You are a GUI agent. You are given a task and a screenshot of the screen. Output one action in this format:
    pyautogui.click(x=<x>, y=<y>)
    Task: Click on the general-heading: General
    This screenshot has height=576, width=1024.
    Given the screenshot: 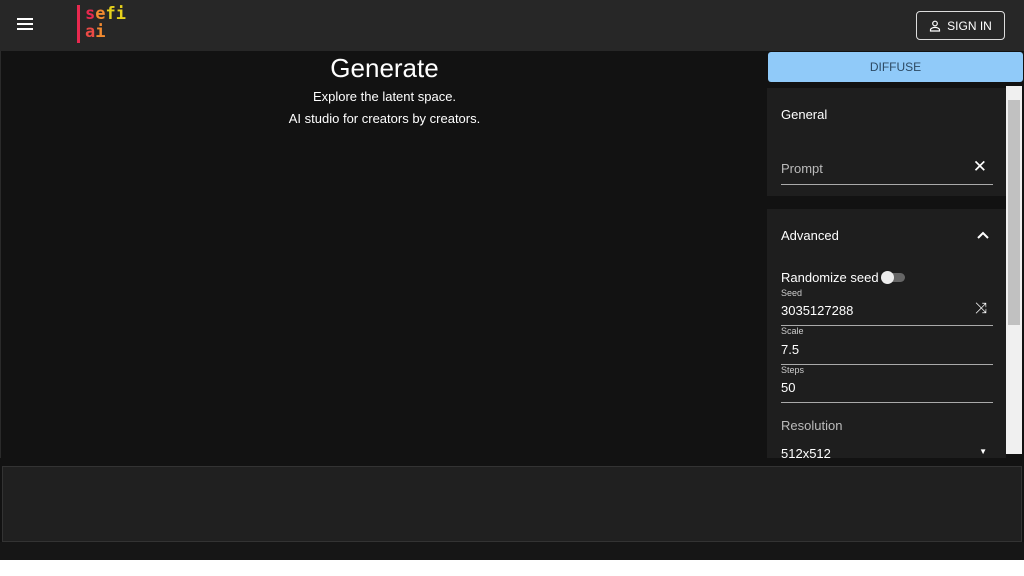 What is the action you would take?
    pyautogui.click(x=804, y=114)
    